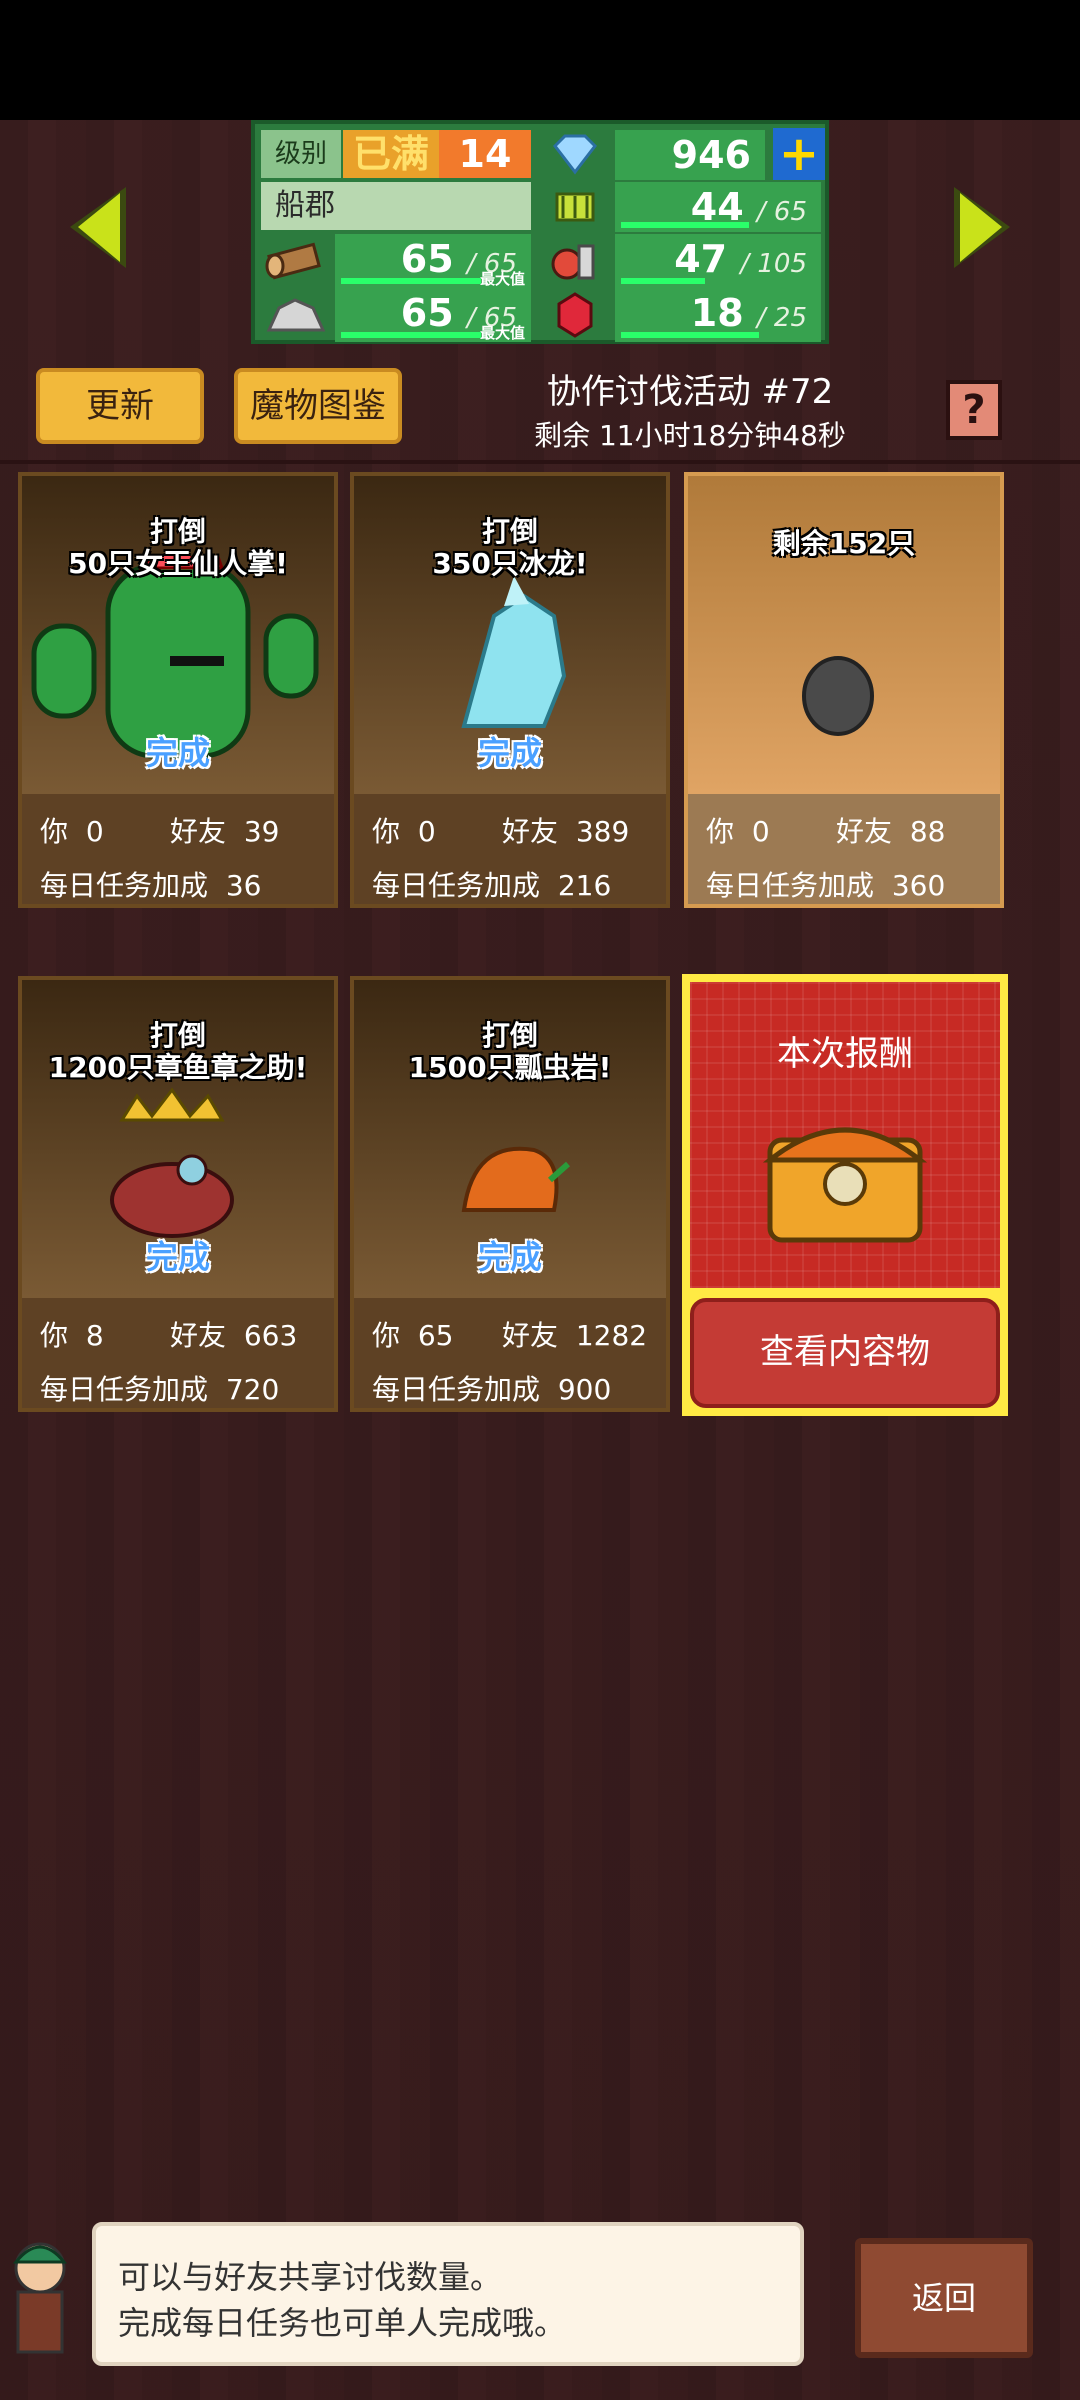  I want to click on friends-count: 88, so click(927, 831).